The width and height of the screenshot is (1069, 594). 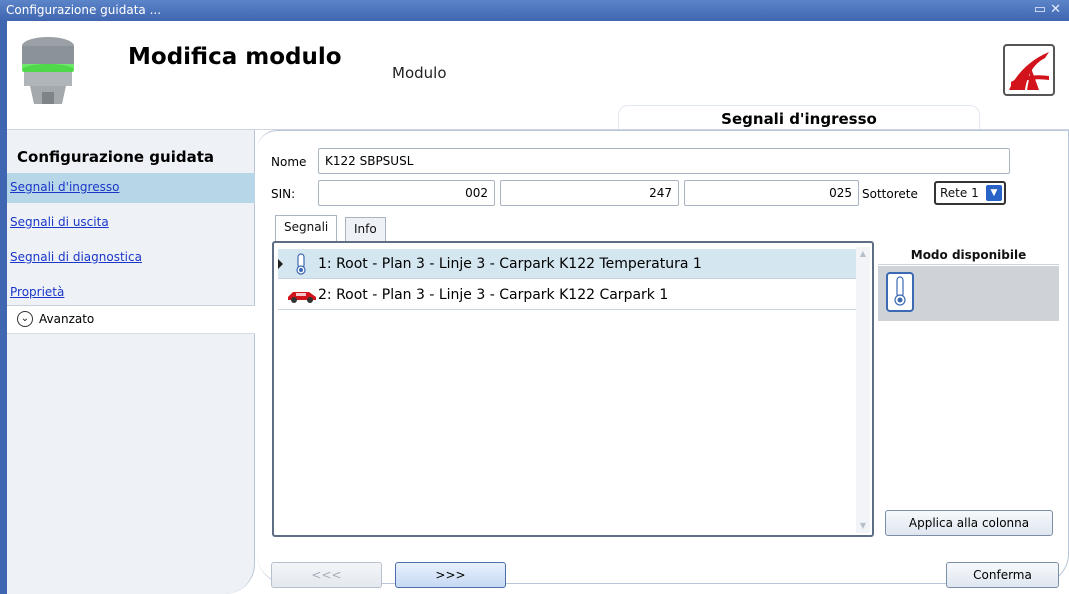 I want to click on row-pointer-icon, so click(x=280, y=264).